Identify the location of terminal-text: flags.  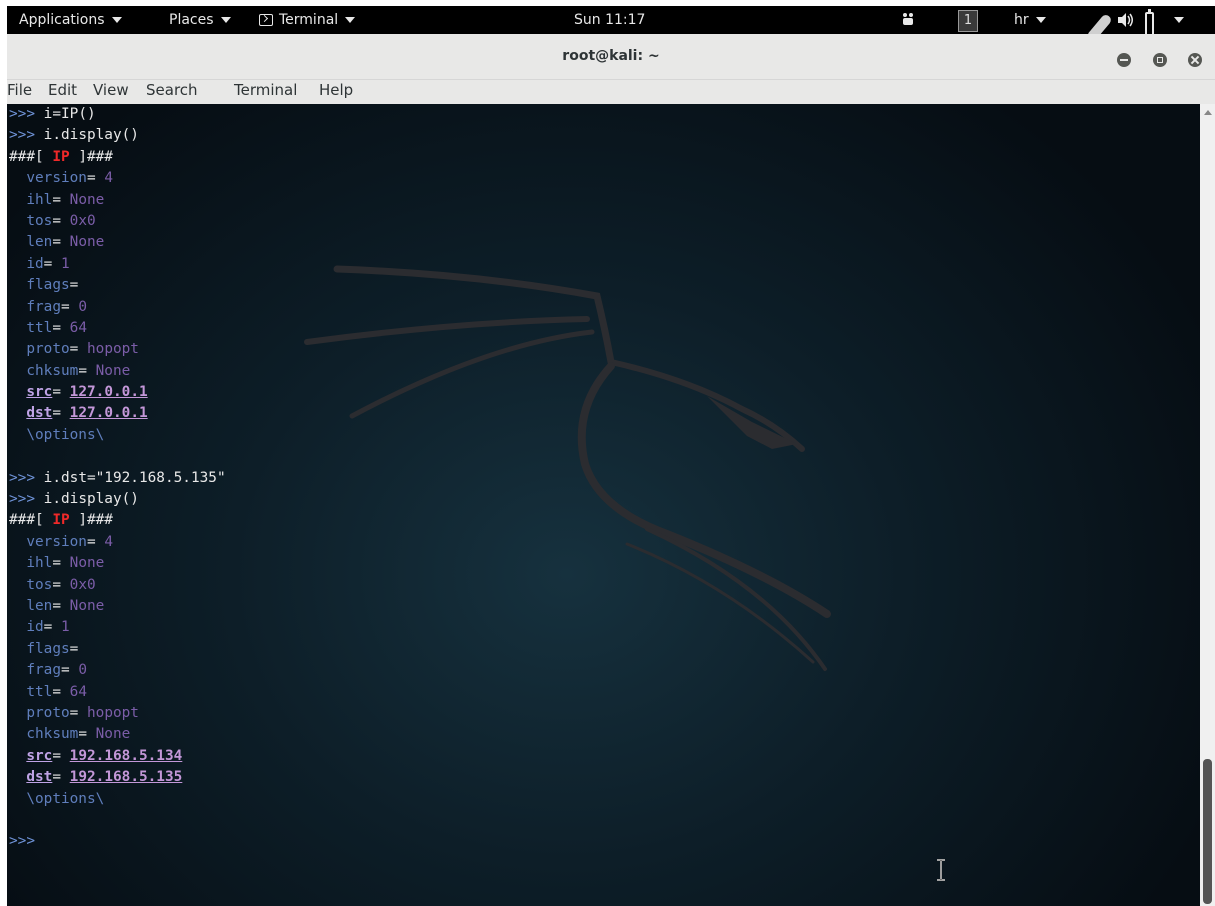
(48, 285).